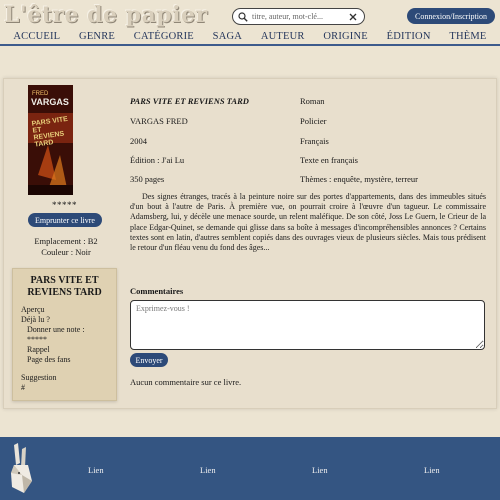  I want to click on book-rating: *****, so click(64, 205).